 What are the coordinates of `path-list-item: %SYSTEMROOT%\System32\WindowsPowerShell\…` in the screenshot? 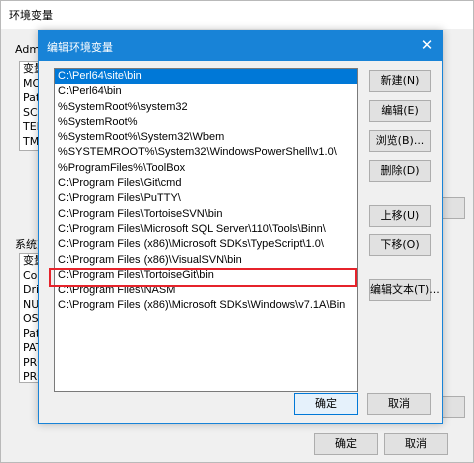 It's located at (206, 152).